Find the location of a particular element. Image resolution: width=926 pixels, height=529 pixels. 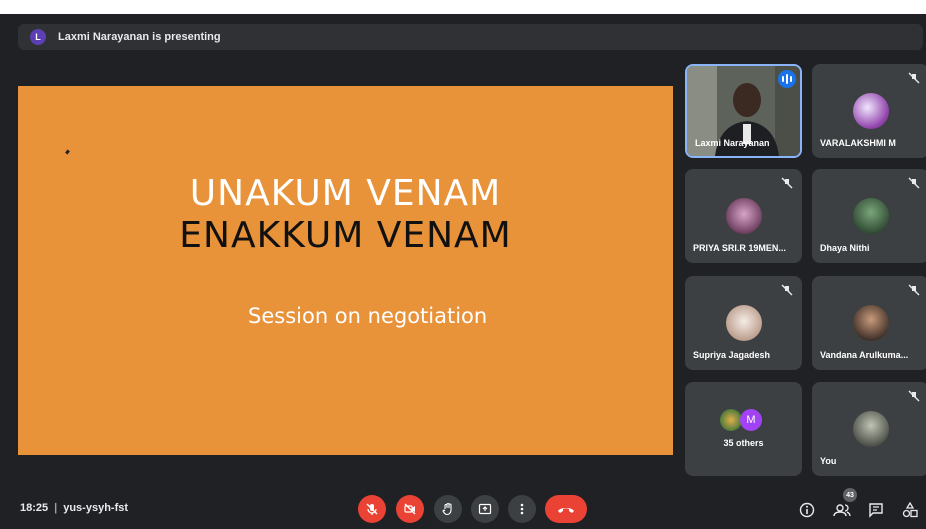

participant-name: Dhaya Nithi is located at coordinates (845, 248).